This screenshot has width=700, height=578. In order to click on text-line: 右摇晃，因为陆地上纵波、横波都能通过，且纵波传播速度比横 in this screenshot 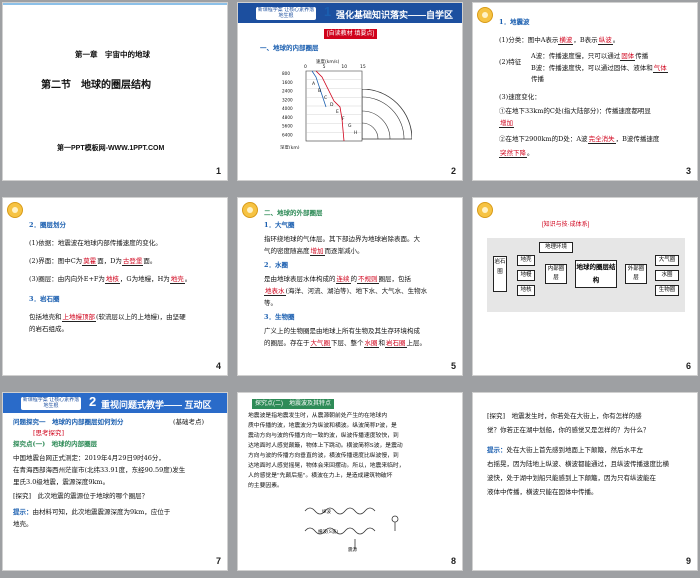, I will do `click(578, 464)`.